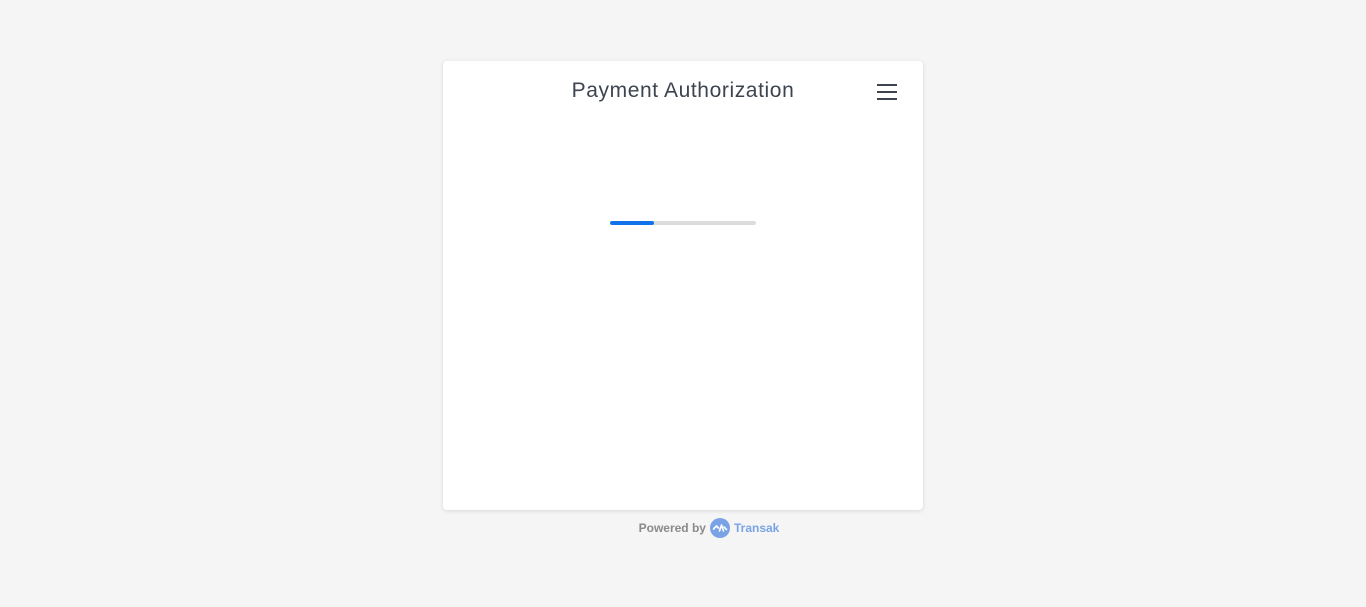 Image resolution: width=1366 pixels, height=607 pixels. I want to click on footer: Powered by Transak, so click(683, 528).